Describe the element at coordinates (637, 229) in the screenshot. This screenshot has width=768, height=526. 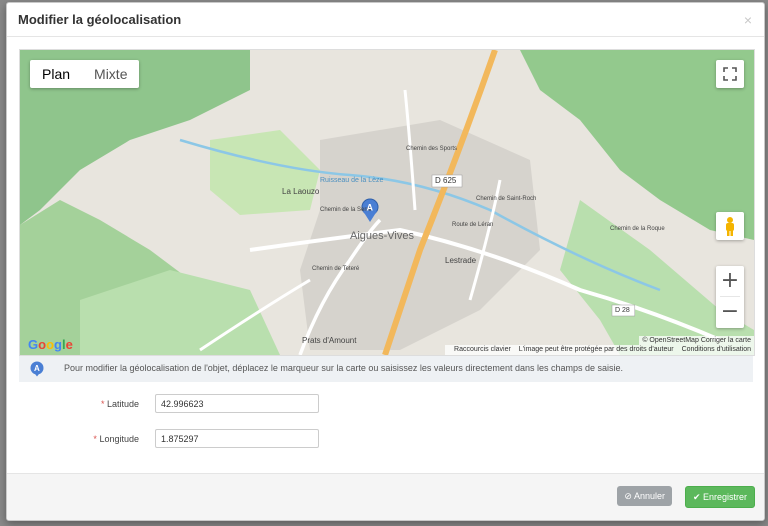
I see `street-label: Chemin de la Roque` at that location.